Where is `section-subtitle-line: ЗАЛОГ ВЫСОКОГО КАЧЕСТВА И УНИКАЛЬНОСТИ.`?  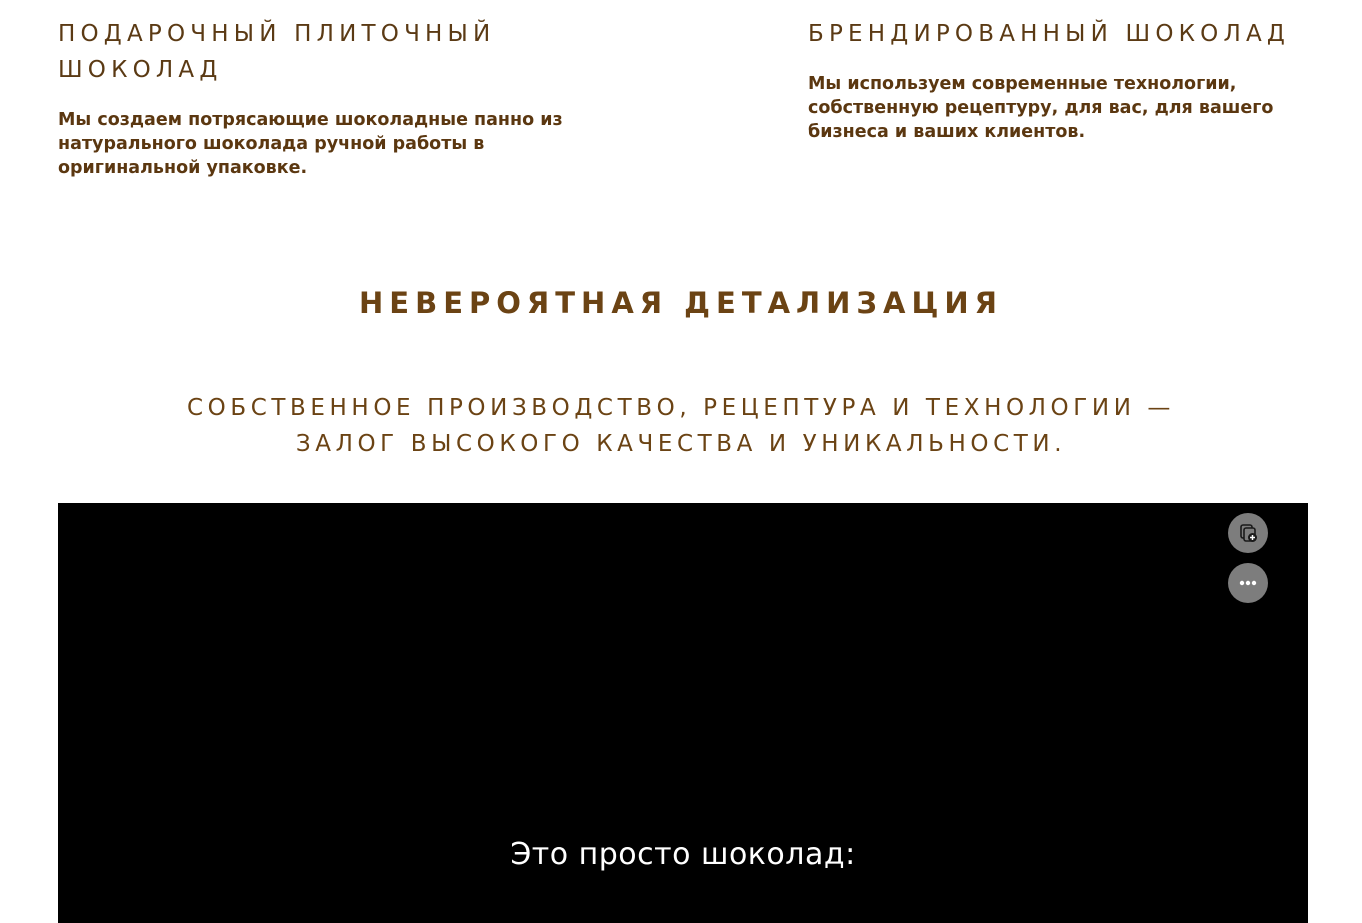 section-subtitle-line: ЗАЛОГ ВЫСОКОГО КАЧЕСТВА И УНИКАЛЬНОСТИ. is located at coordinates (681, 444).